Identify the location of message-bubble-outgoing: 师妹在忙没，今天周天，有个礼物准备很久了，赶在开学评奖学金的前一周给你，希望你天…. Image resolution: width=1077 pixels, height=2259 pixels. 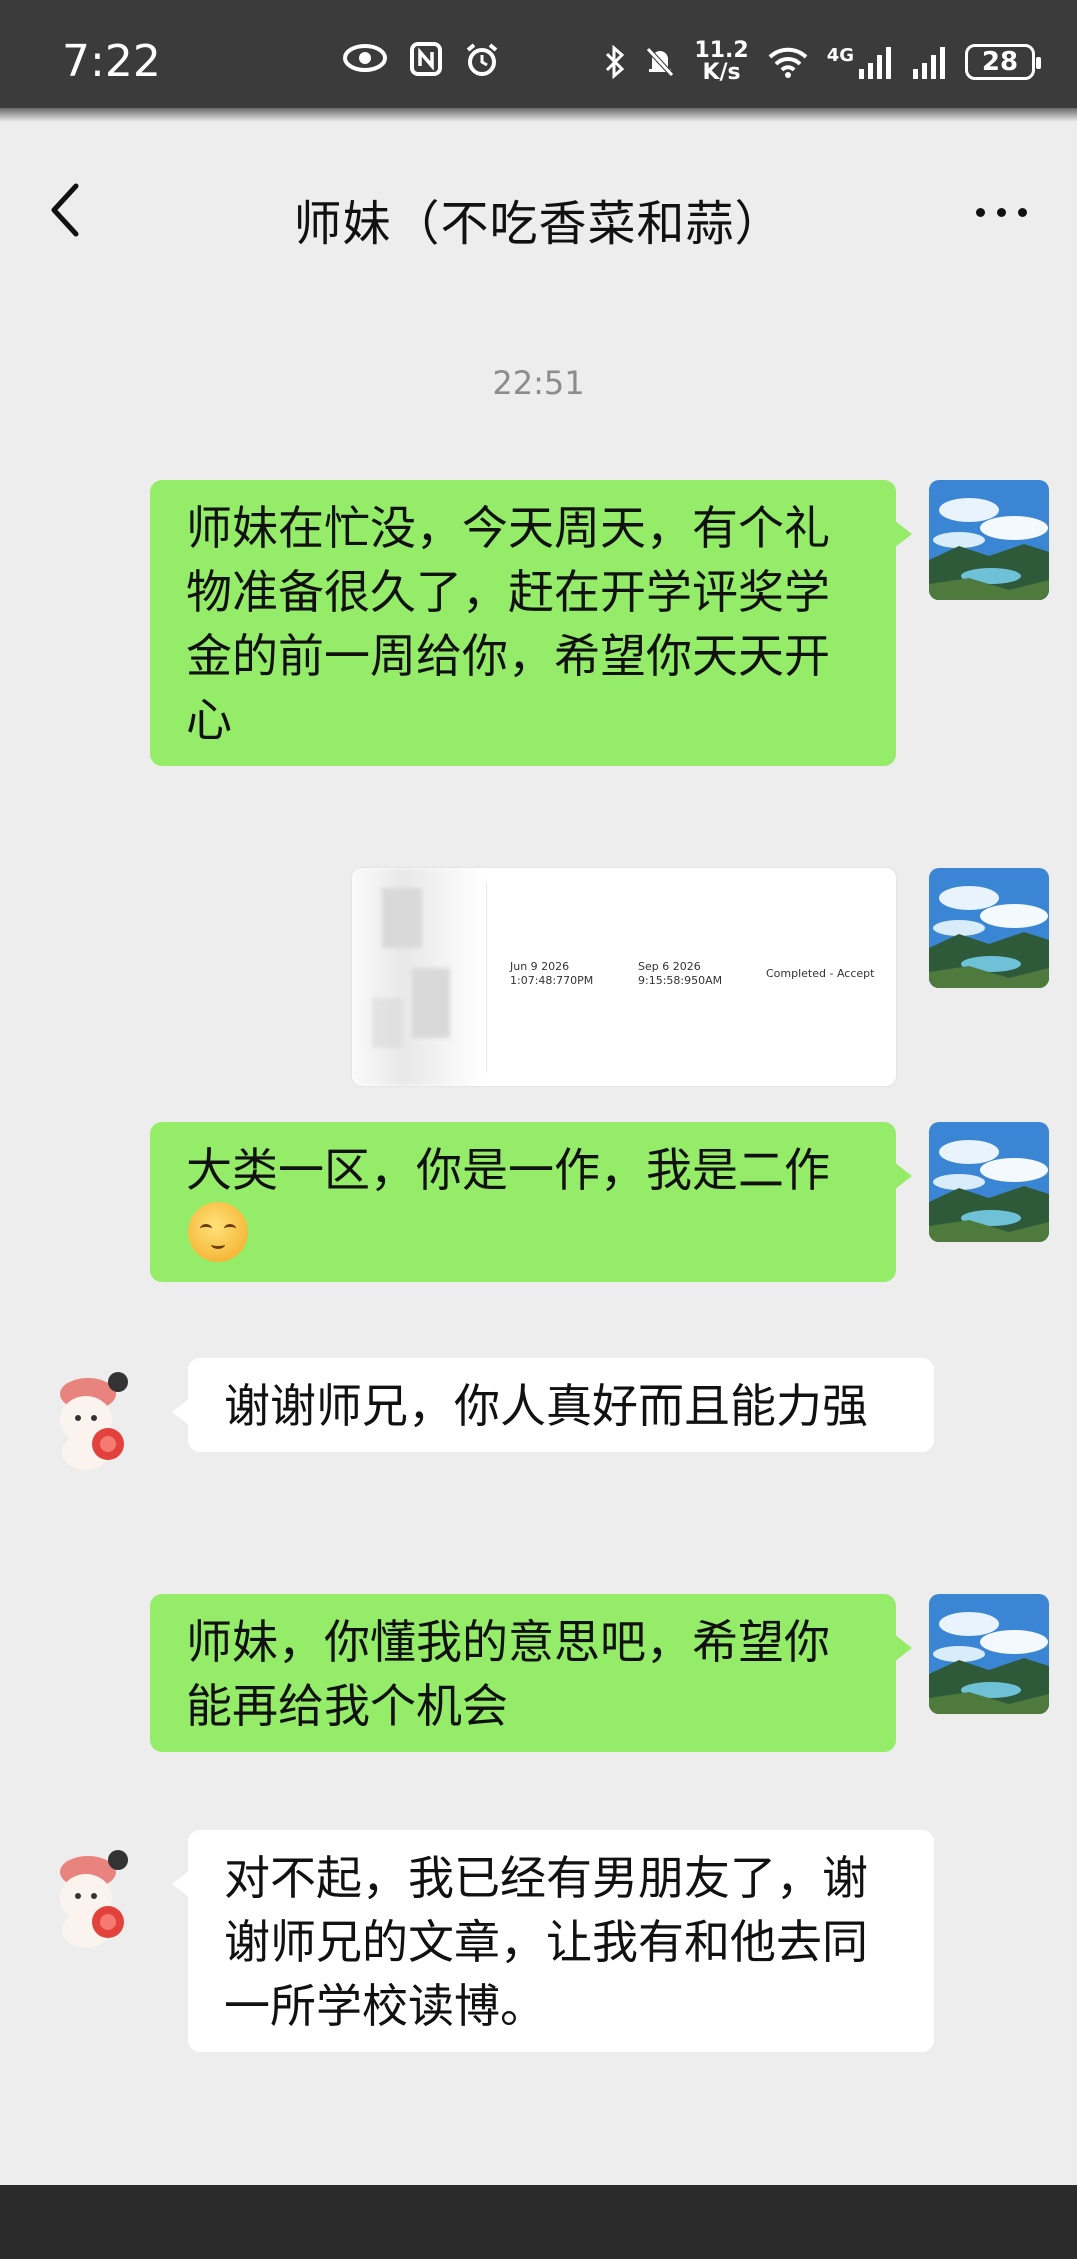
(531, 623).